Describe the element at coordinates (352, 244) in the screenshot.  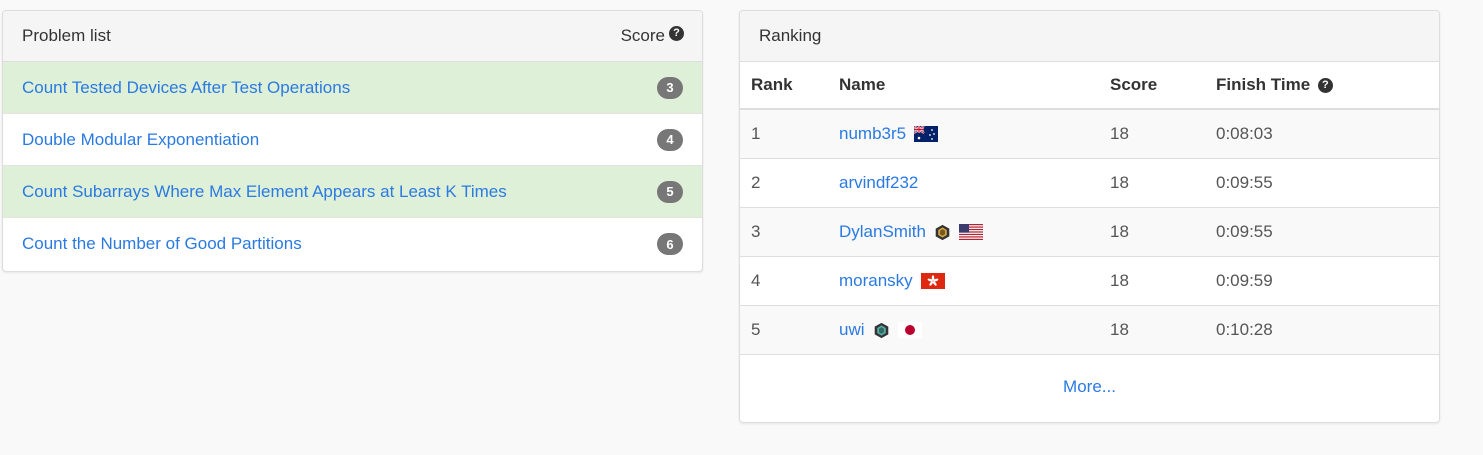
I see `problem-row: Count the Number of Good Partitions 6` at that location.